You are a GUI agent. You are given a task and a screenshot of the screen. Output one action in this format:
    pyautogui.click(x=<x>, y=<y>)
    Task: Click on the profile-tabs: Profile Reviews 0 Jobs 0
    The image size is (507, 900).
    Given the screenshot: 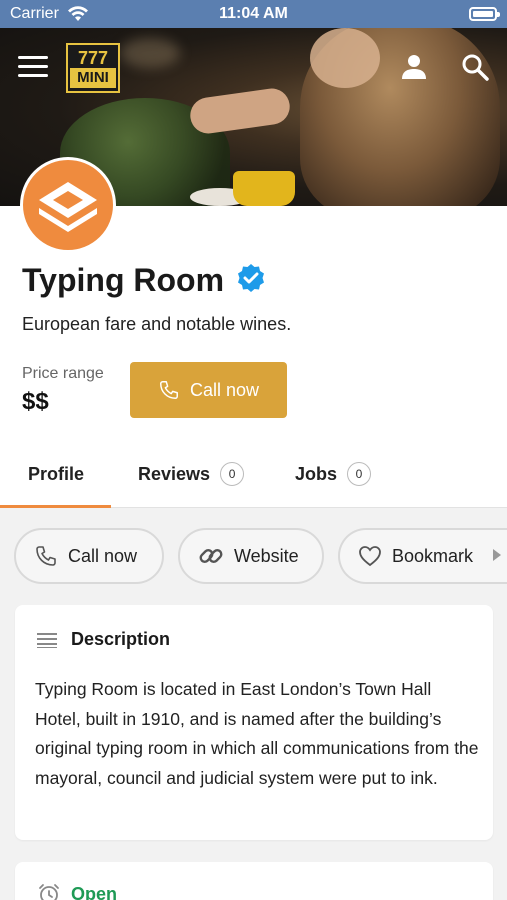 What is the action you would take?
    pyautogui.click(x=253, y=474)
    